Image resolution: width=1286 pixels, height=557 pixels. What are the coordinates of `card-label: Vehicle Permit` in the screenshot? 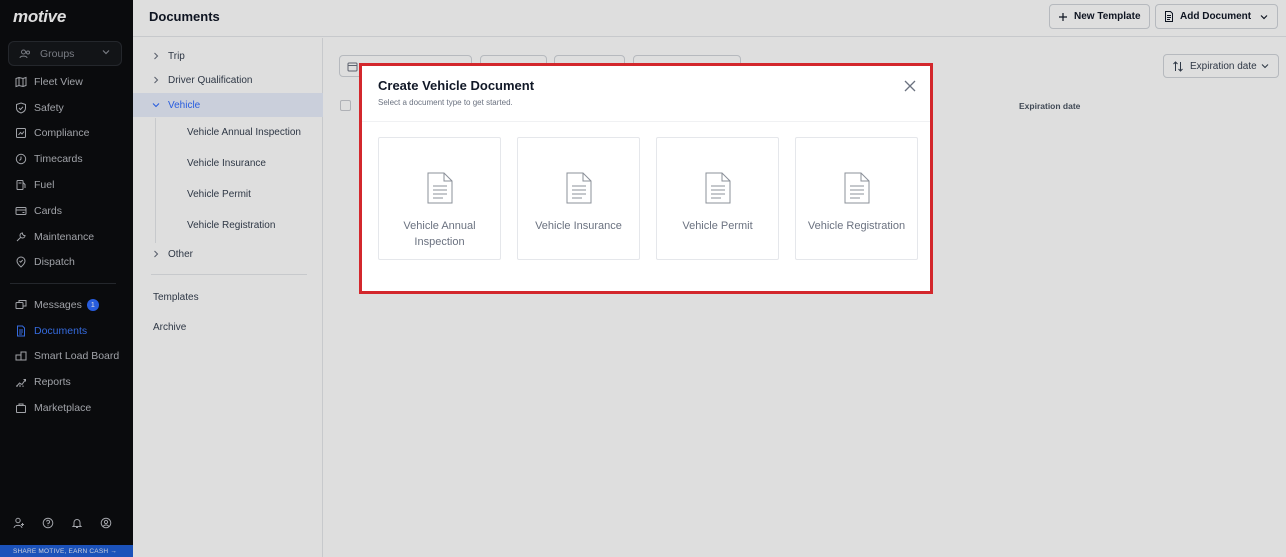 It's located at (717, 226).